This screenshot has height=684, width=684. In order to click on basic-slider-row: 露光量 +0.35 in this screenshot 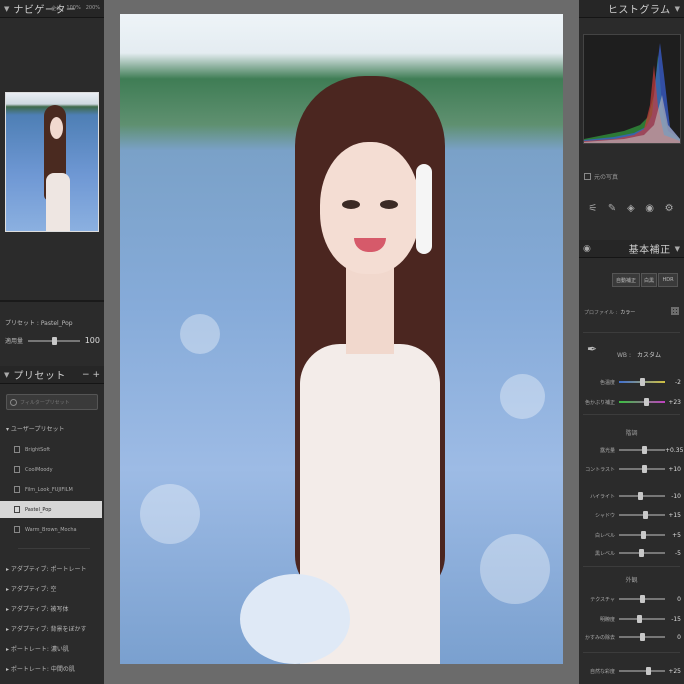, I will do `click(633, 450)`.